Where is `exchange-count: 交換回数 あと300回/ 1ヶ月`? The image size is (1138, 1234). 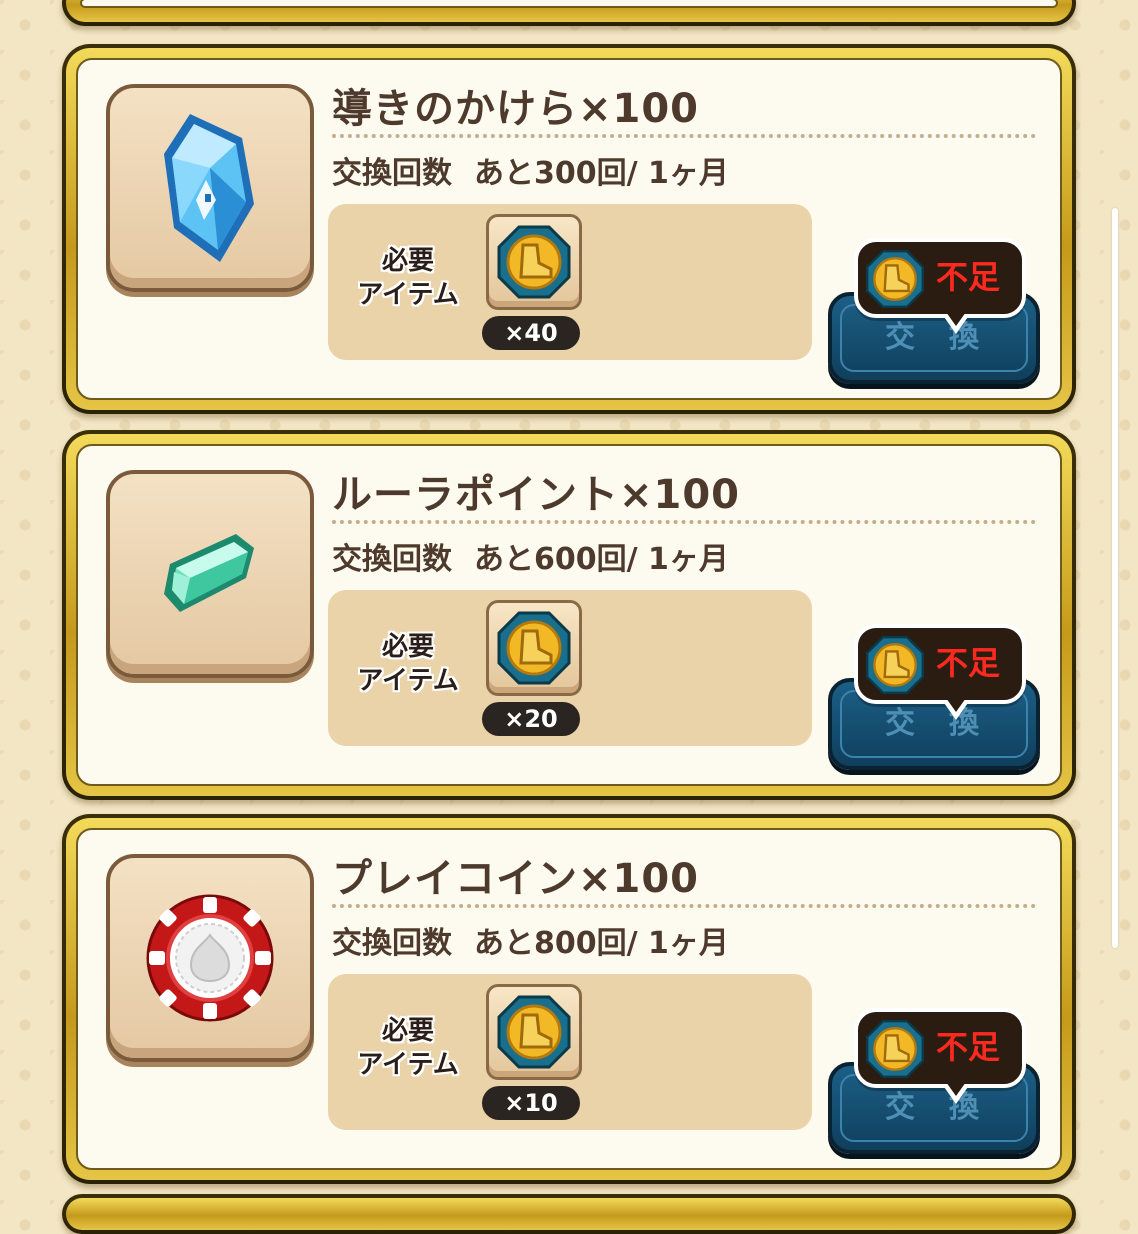
exchange-count: 交換回数 あと300回/ 1ヶ月 is located at coordinates (530, 170).